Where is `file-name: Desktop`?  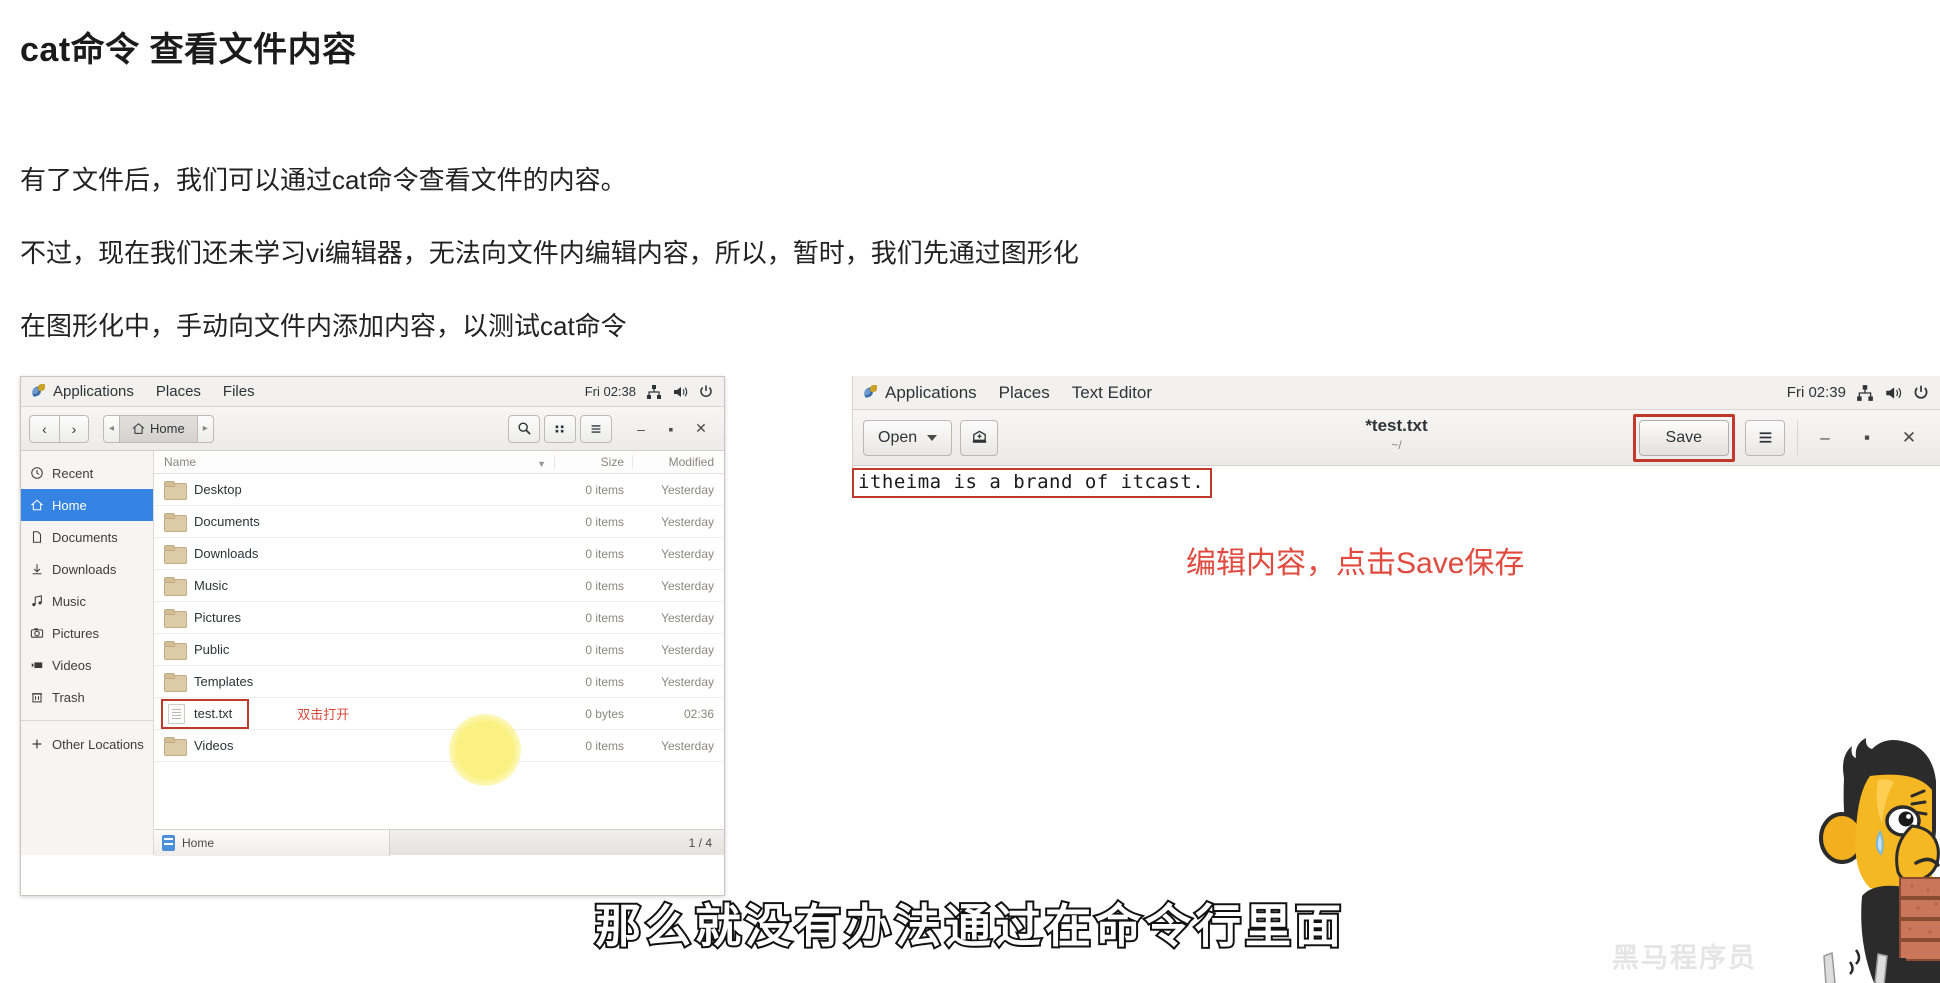 file-name: Desktop is located at coordinates (218, 489).